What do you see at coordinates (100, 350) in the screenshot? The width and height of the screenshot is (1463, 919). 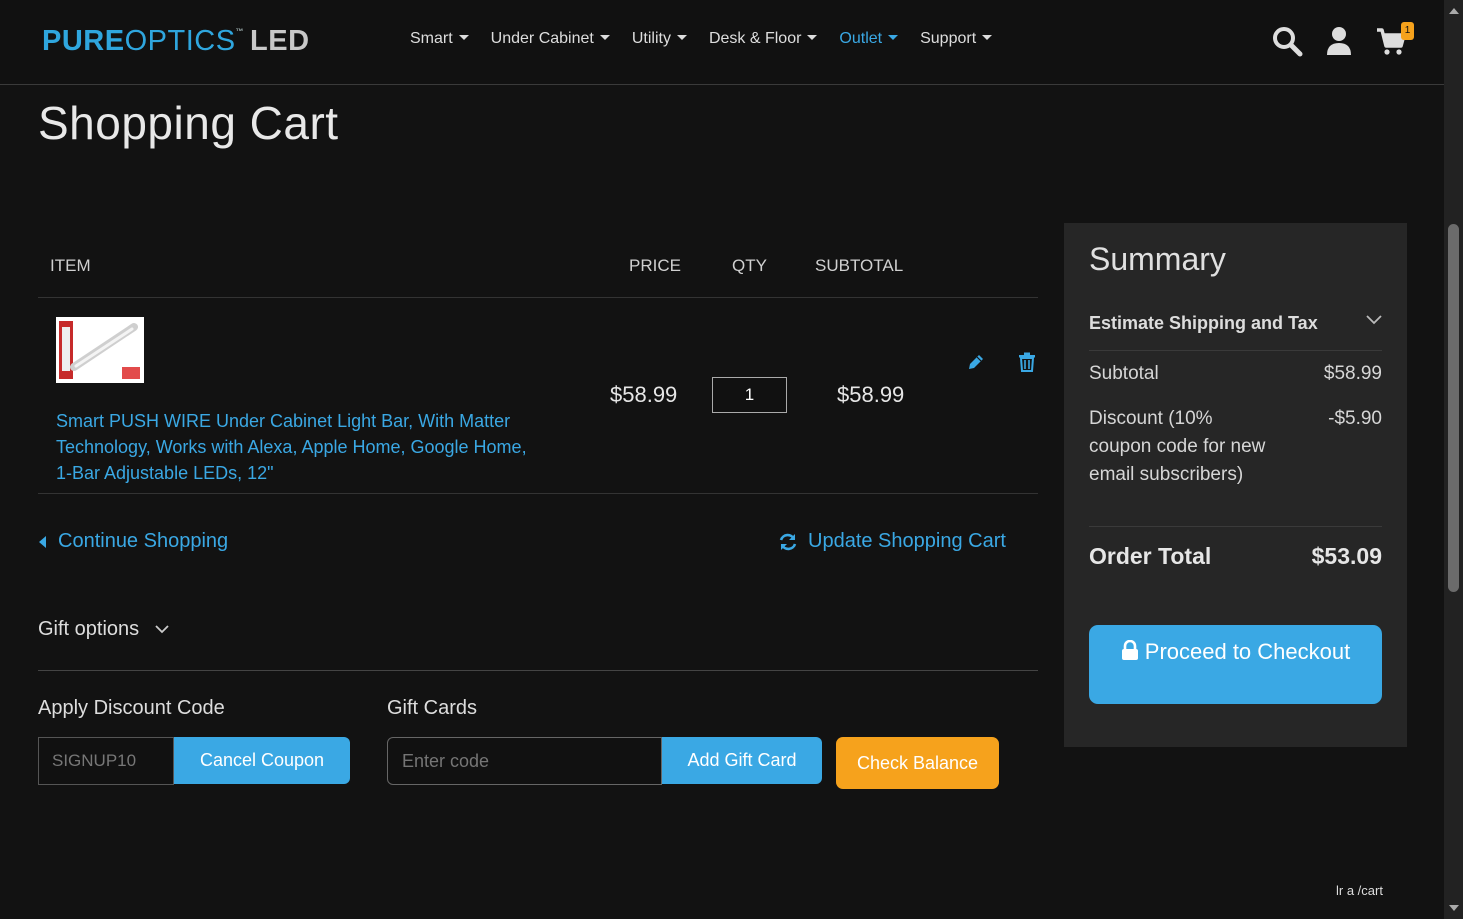 I see `product-image` at bounding box center [100, 350].